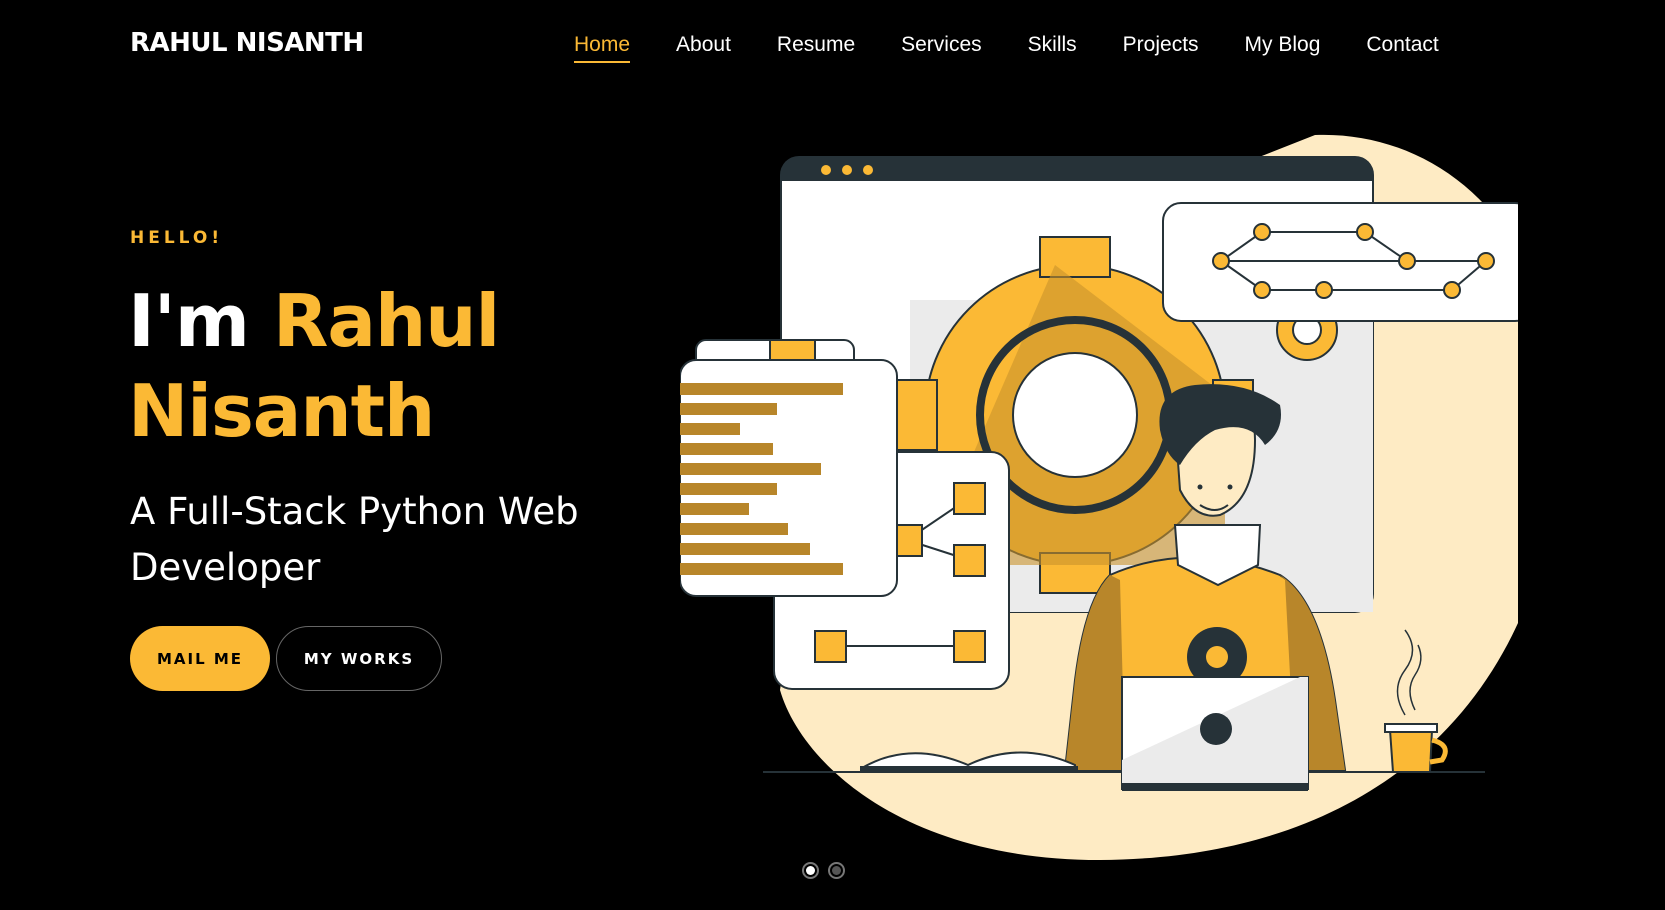 This screenshot has height=910, width=1665. What do you see at coordinates (602, 48) in the screenshot?
I see `nav-home: Home` at bounding box center [602, 48].